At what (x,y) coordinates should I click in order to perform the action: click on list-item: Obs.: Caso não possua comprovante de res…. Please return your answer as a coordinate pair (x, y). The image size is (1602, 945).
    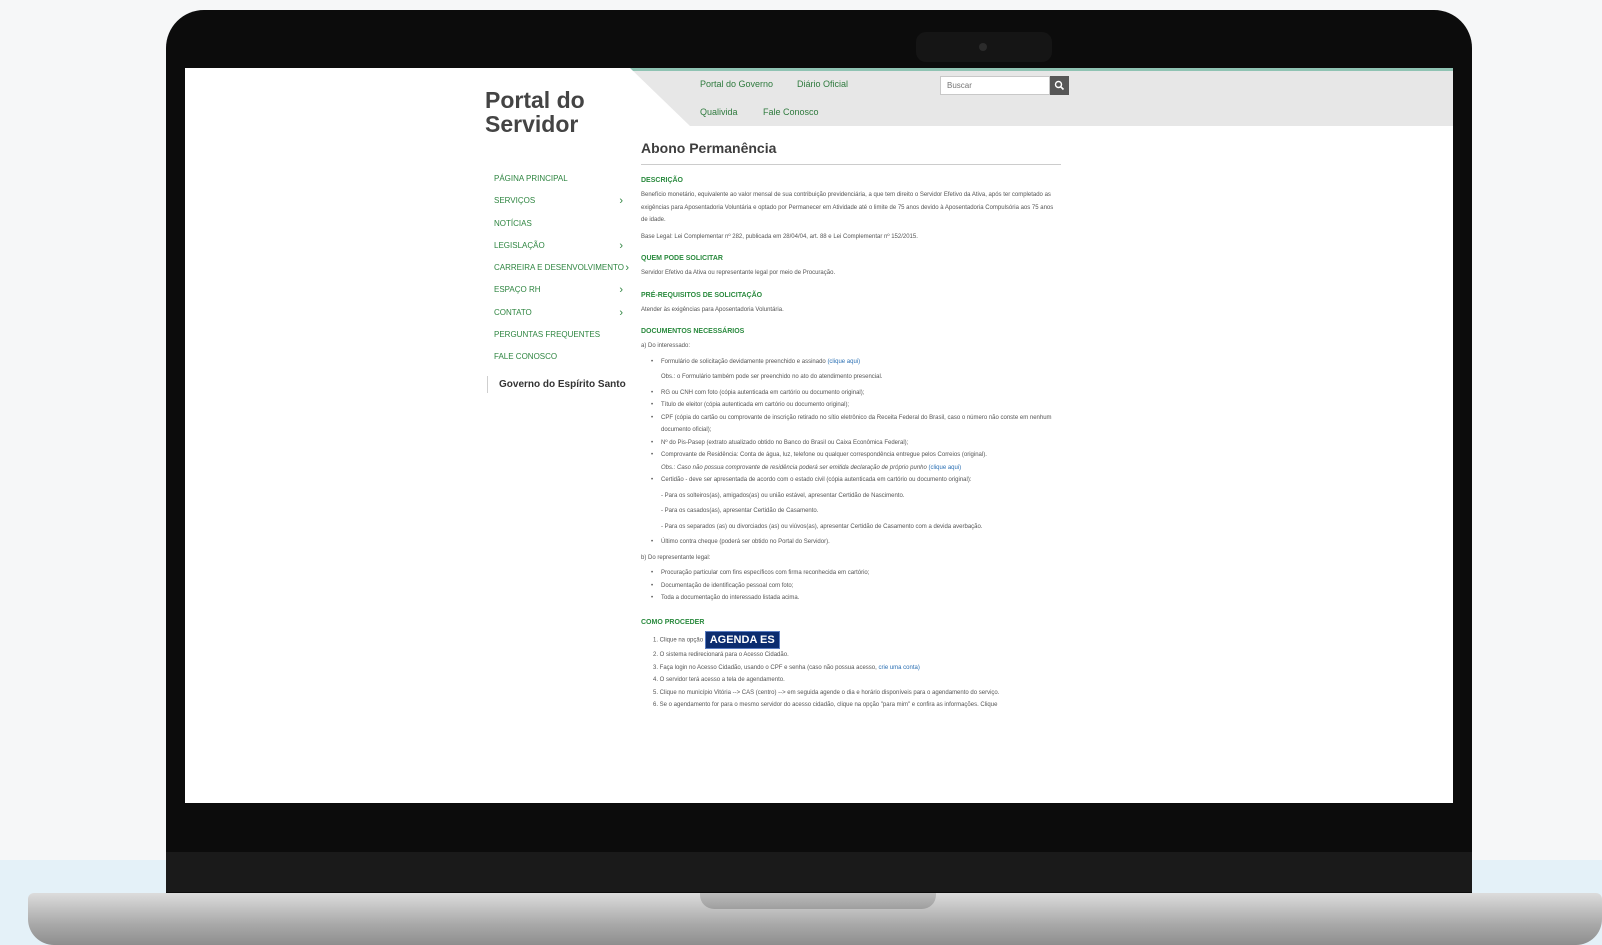
    Looking at the image, I should click on (851, 468).